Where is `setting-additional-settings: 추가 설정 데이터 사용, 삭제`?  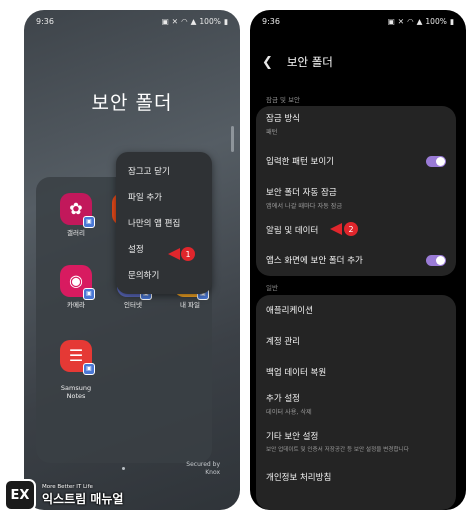 setting-additional-settings: 추가 설정 데이터 사용, 삭제 is located at coordinates (356, 404).